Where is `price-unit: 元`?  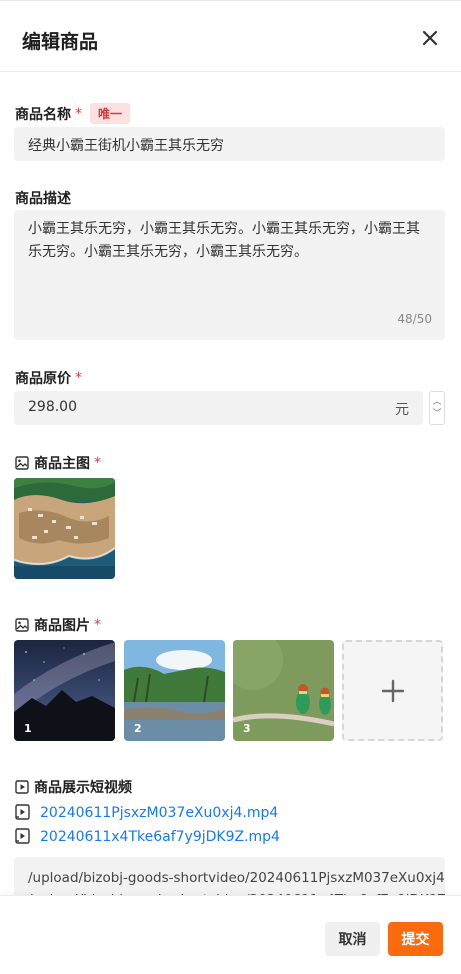
price-unit: 元 is located at coordinates (402, 410).